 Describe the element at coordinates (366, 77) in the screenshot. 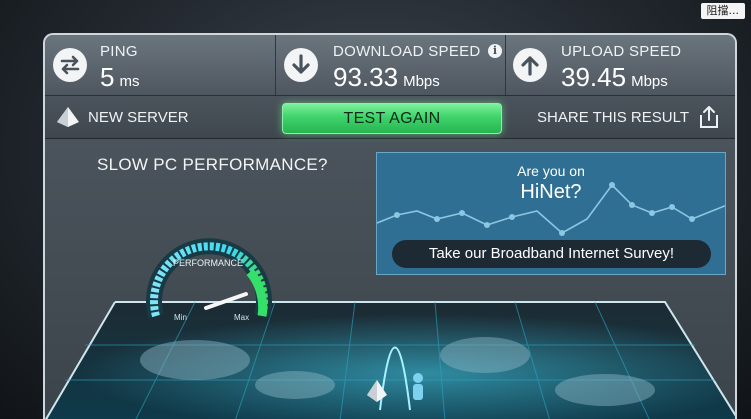

I see `download-number: 93.33` at that location.